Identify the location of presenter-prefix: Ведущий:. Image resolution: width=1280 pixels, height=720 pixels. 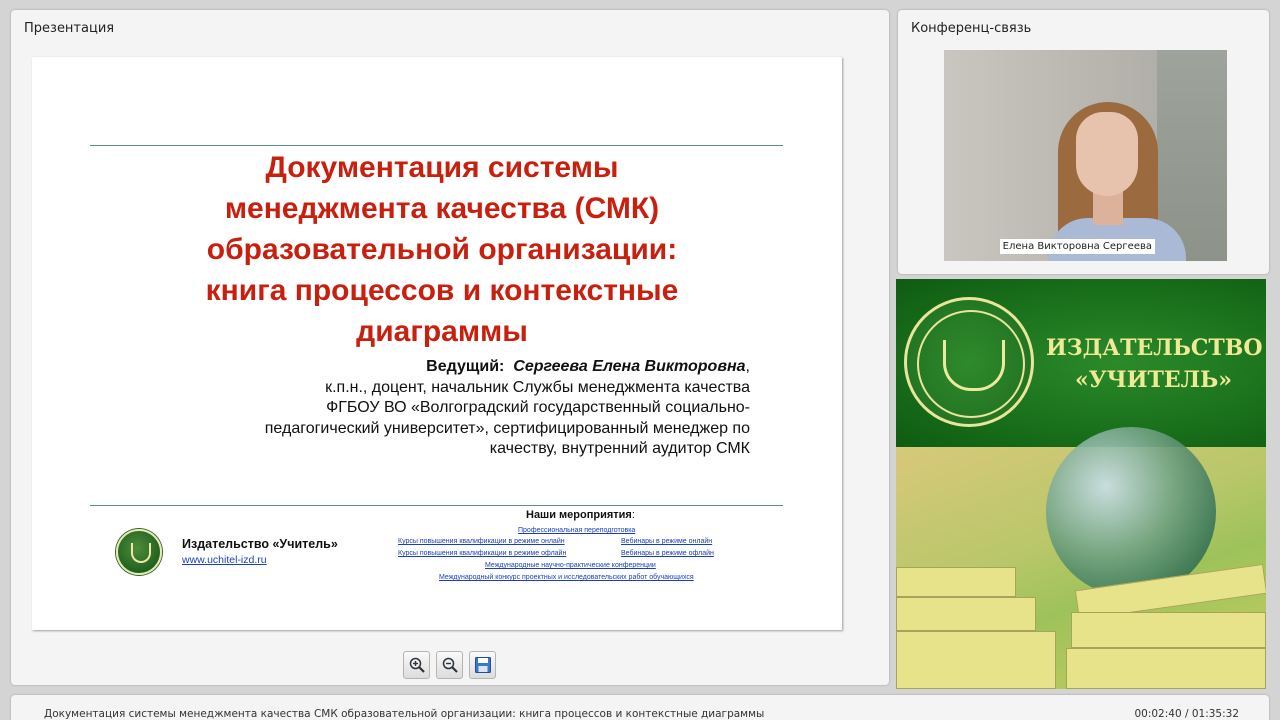
(465, 366).